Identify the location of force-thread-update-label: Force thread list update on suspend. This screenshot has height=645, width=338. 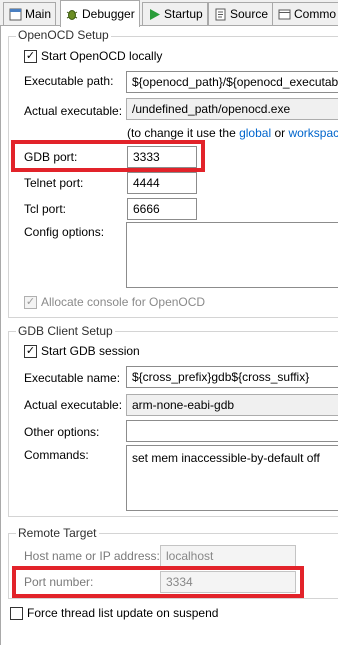
(123, 613).